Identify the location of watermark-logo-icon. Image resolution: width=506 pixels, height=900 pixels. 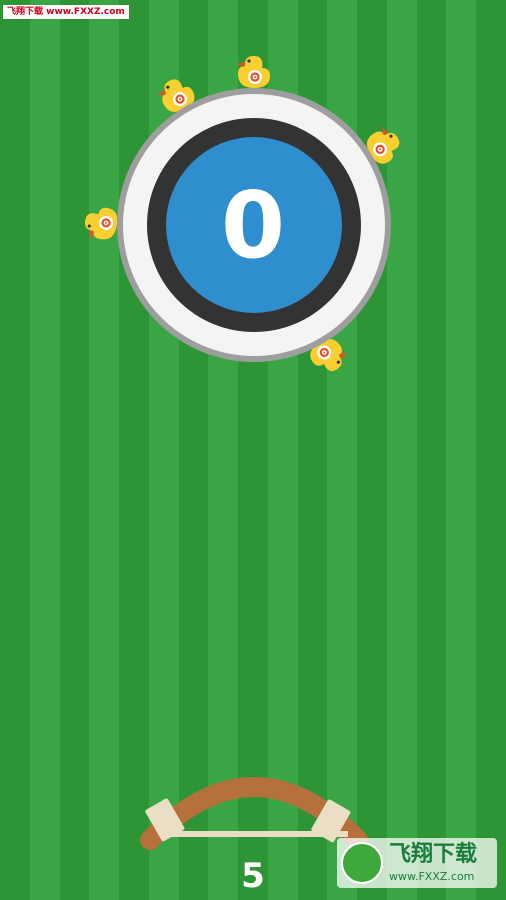
(362, 863).